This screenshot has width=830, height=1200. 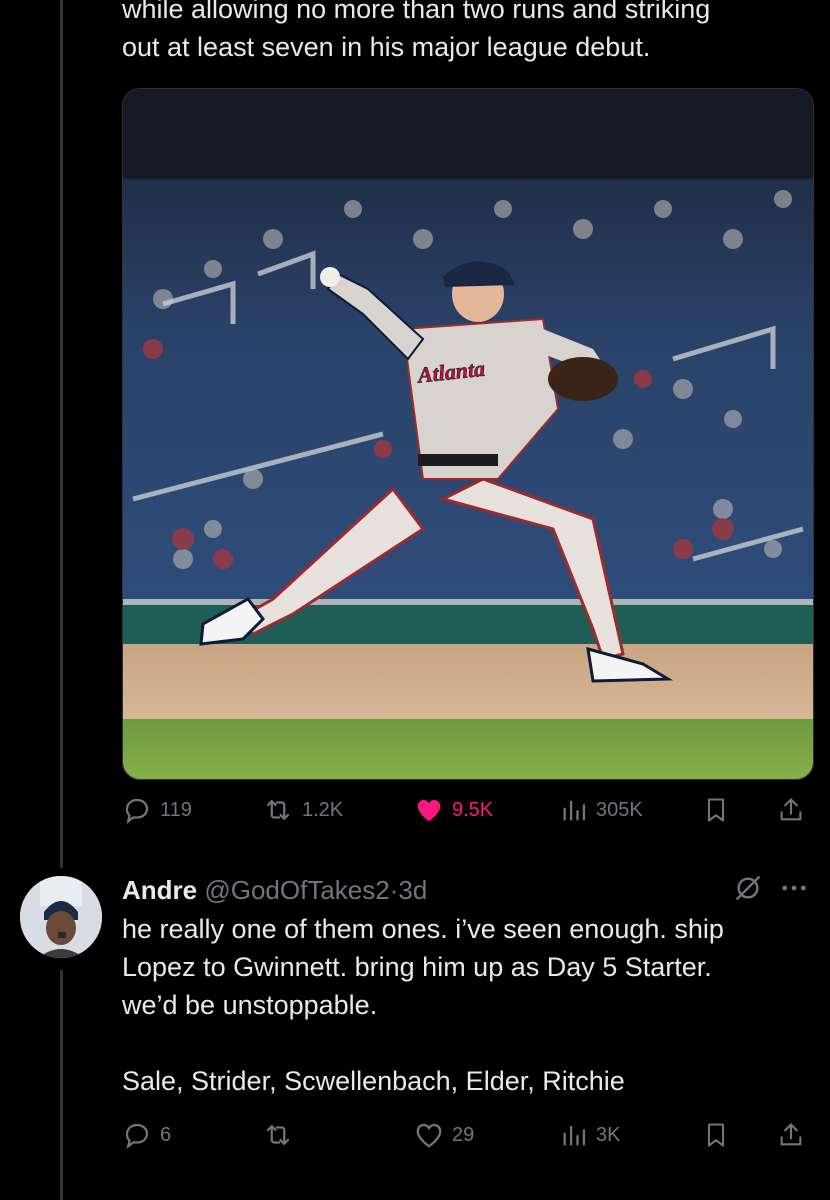 What do you see at coordinates (619, 809) in the screenshot?
I see `views-count: 305K` at bounding box center [619, 809].